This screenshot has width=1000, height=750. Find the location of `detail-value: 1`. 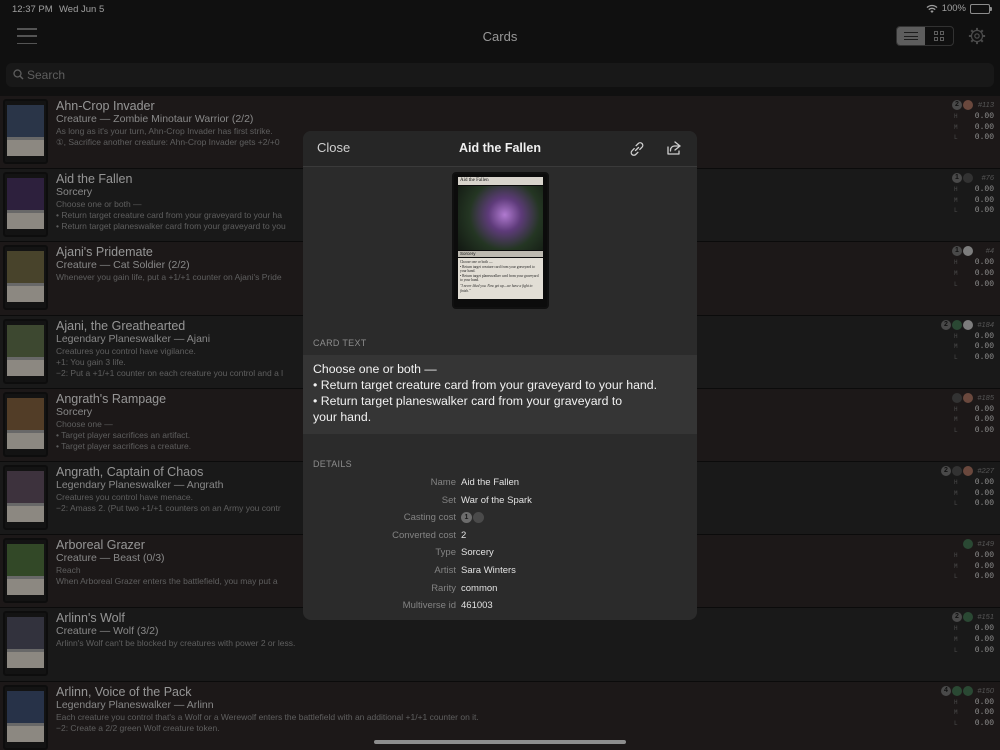

detail-value: 1 is located at coordinates (473, 518).